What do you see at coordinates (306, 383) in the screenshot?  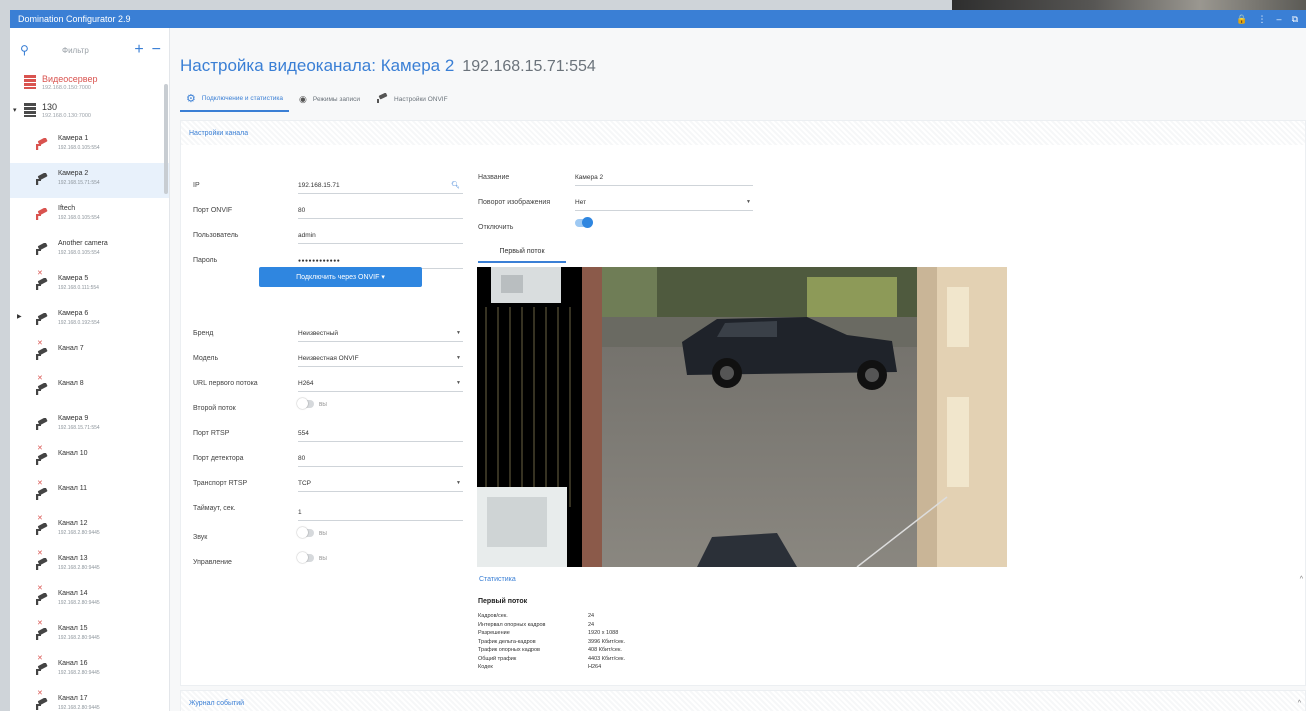 I see `url-value: H264` at bounding box center [306, 383].